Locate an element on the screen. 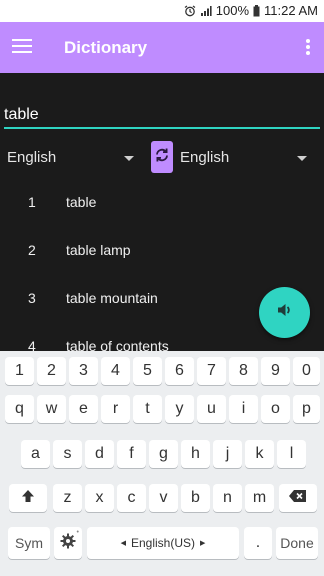  key-m: m is located at coordinates (259, 498).